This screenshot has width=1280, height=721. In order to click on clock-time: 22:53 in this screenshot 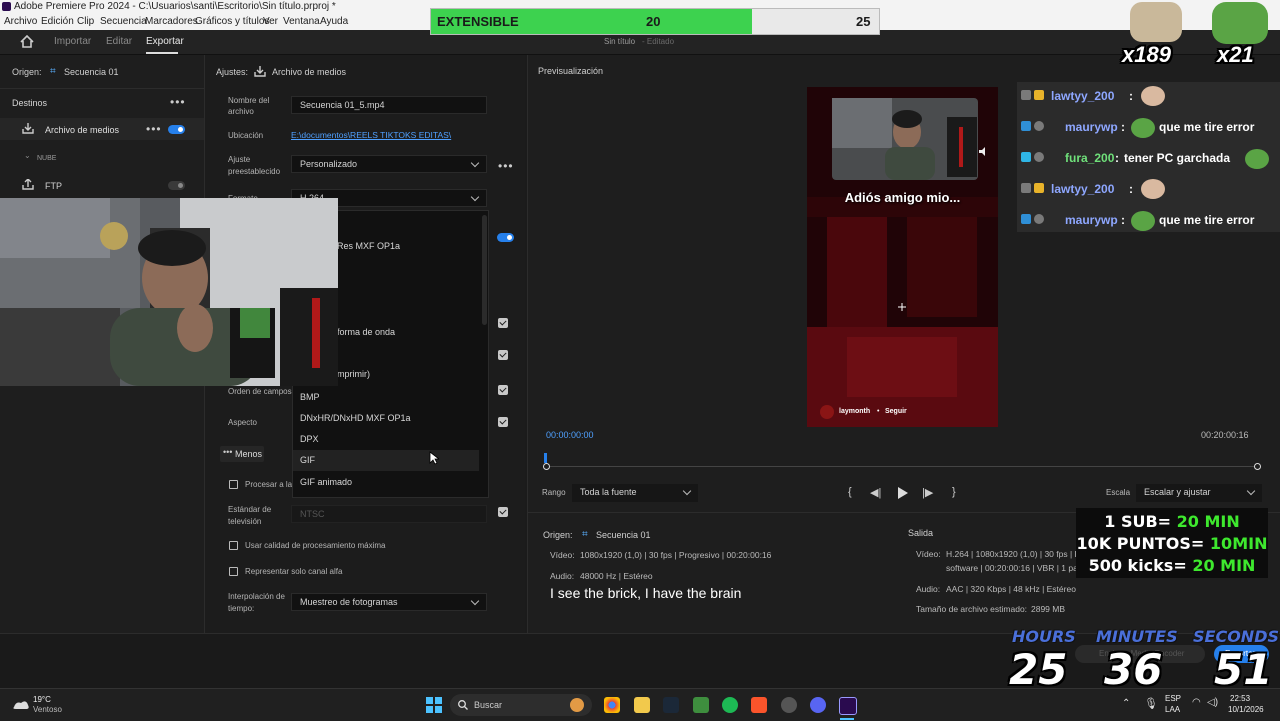, I will do `click(1240, 698)`.